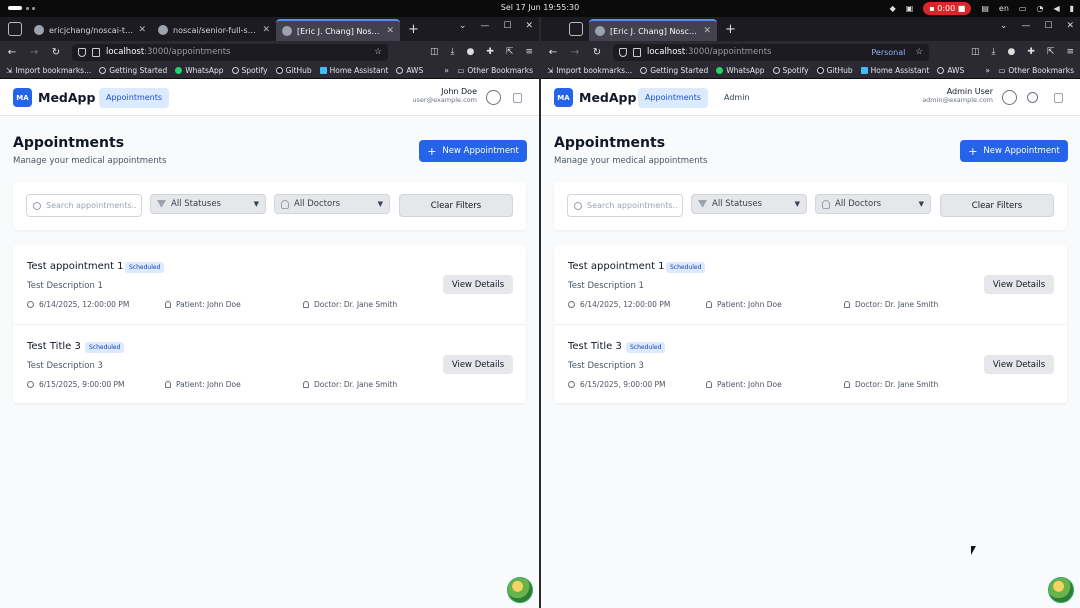 Image resolution: width=1080 pixels, height=608 pixels. I want to click on recording-indicator: ▪ 0:00 ■, so click(947, 8).